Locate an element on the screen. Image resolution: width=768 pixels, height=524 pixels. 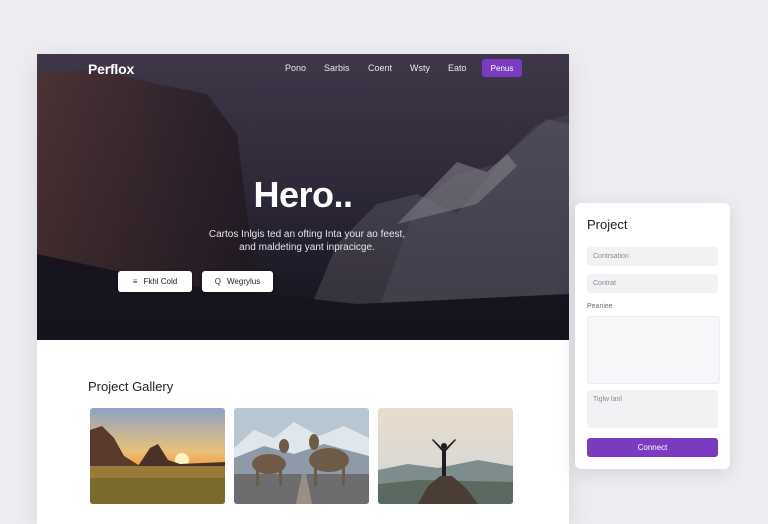
hiker-summit-image is located at coordinates (445, 456).